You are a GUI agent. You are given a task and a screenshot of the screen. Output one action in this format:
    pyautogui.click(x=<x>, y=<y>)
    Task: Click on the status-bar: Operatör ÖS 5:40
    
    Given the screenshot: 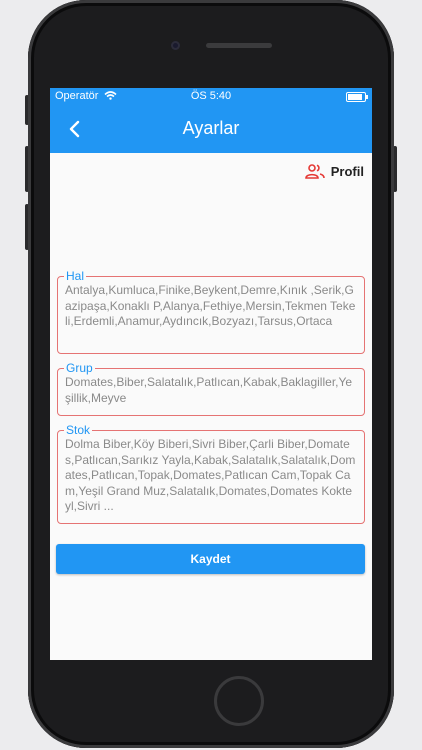 What is the action you would take?
    pyautogui.click(x=211, y=97)
    